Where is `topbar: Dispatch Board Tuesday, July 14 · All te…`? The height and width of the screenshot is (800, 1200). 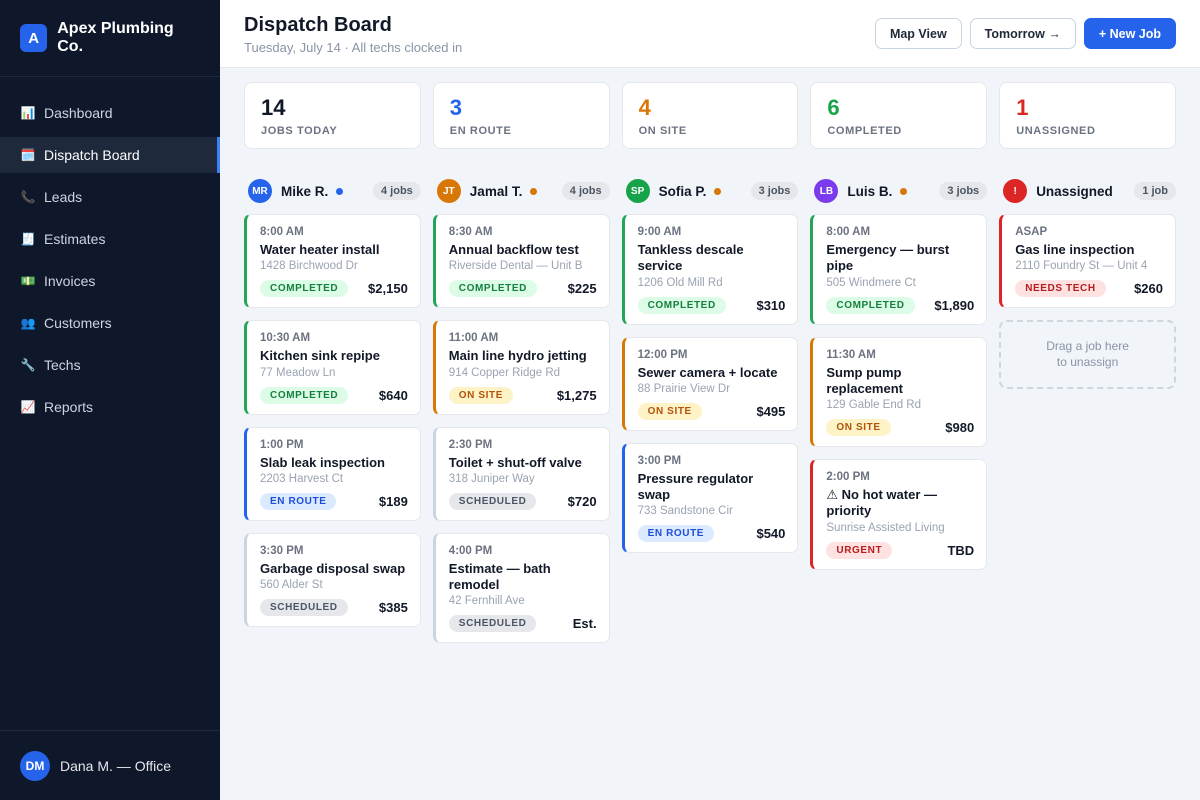
topbar: Dispatch Board Tuesday, July 14 · All te… is located at coordinates (710, 34).